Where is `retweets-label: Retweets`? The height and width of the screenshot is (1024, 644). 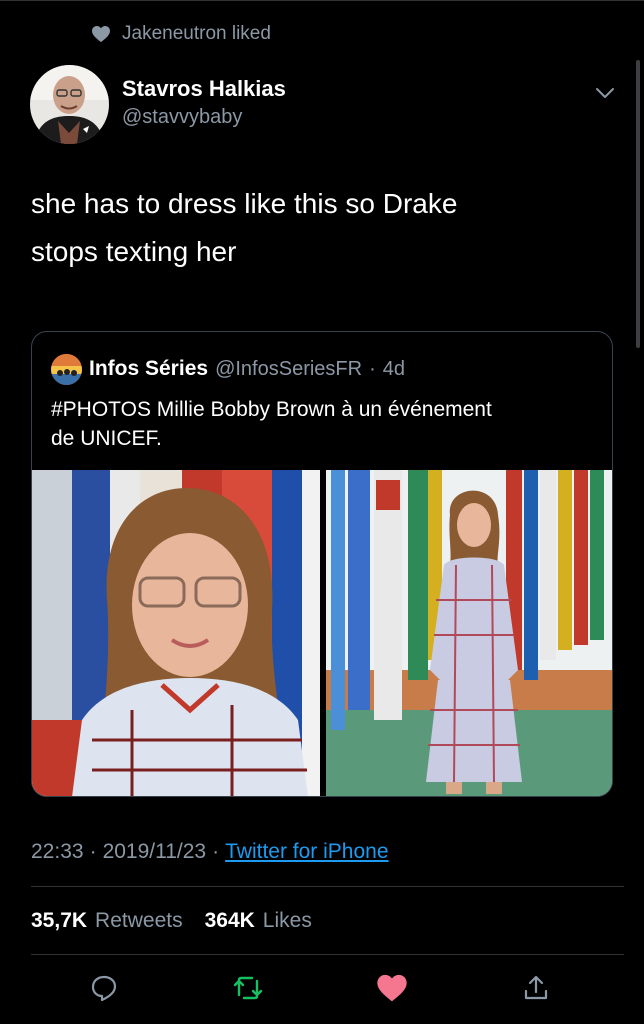 retweets-label: Retweets is located at coordinates (139, 921).